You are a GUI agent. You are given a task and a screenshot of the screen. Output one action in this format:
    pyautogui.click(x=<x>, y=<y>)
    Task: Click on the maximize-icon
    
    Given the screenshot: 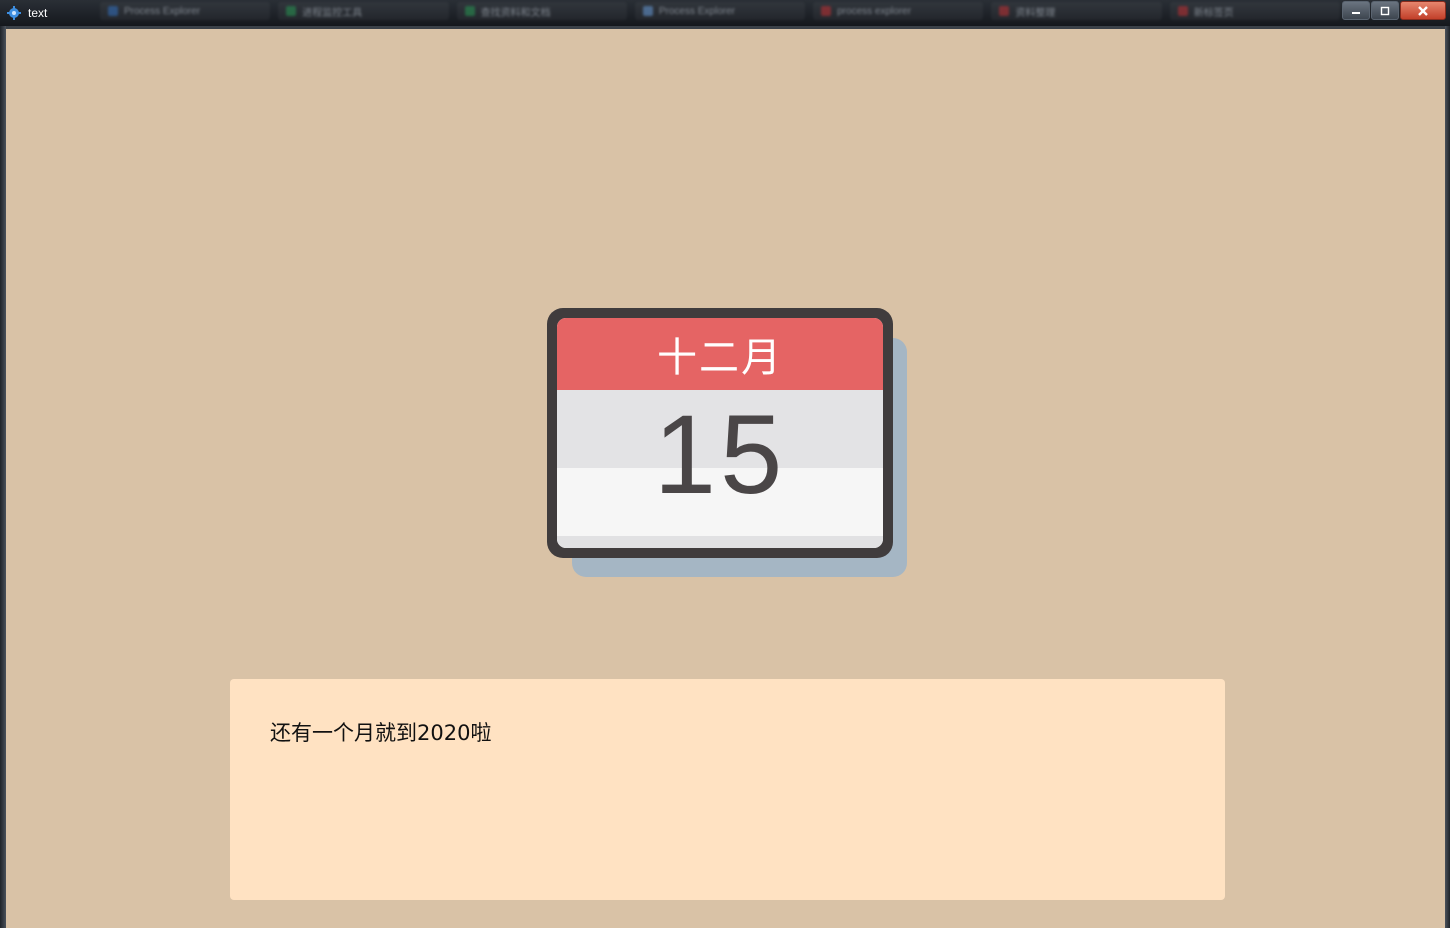 What is the action you would take?
    pyautogui.click(x=1385, y=10)
    